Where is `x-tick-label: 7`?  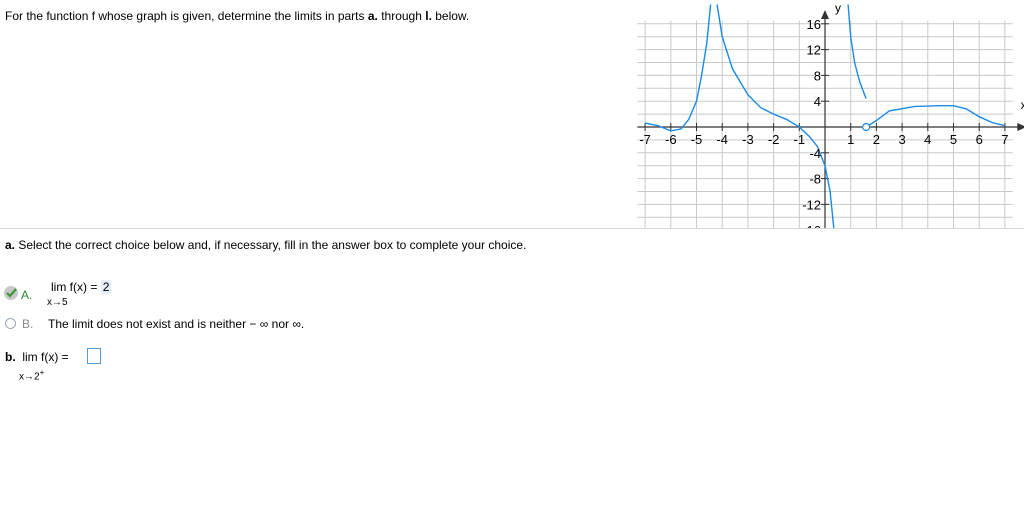
x-tick-label: 7 is located at coordinates (1004, 139).